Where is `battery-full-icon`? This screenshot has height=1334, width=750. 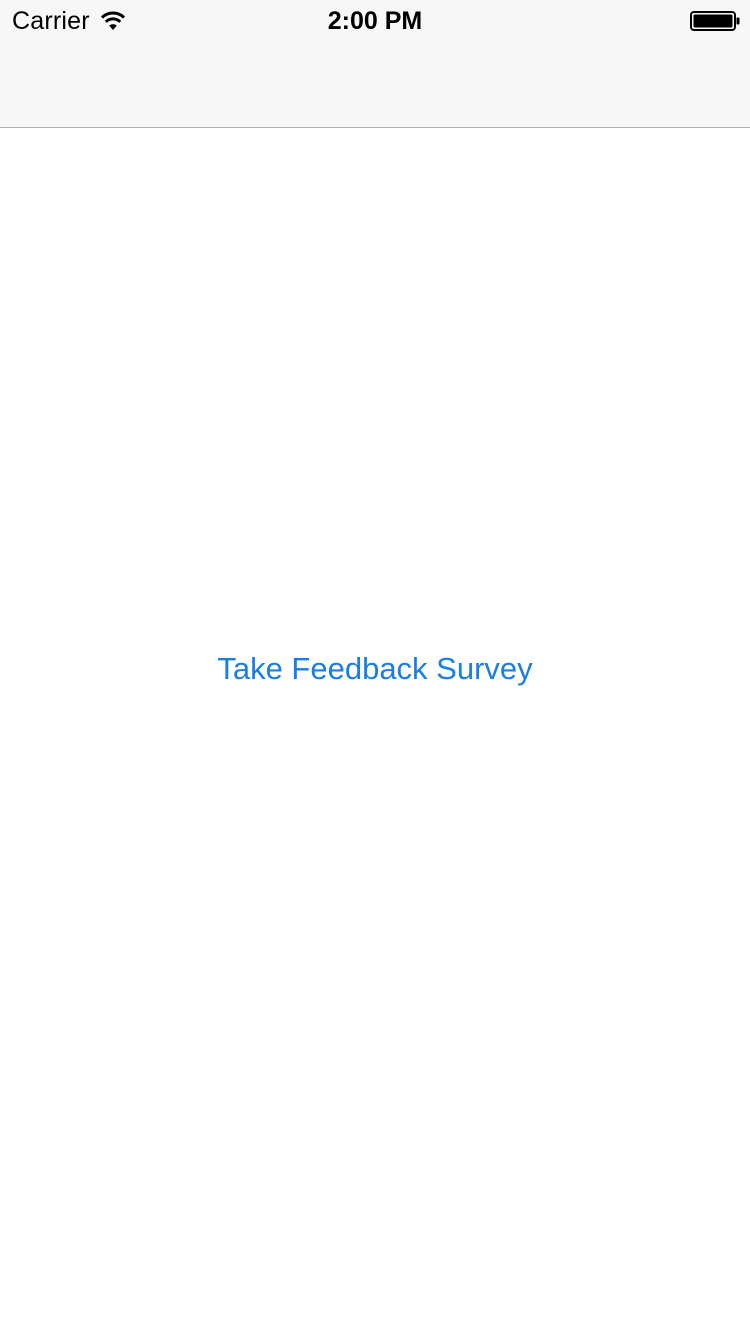 battery-full-icon is located at coordinates (715, 21).